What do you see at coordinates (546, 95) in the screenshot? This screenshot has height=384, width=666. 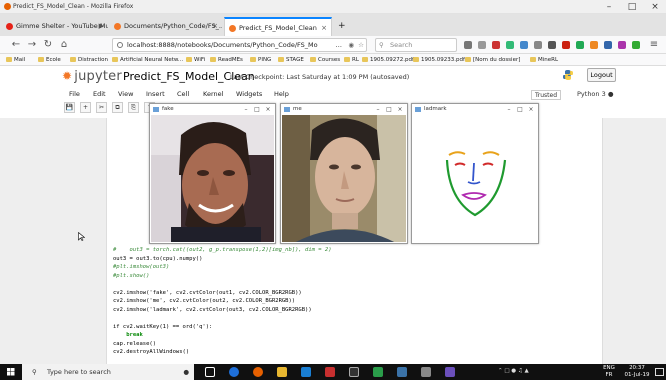 I see `trusted-indicator: Trusted` at bounding box center [546, 95].